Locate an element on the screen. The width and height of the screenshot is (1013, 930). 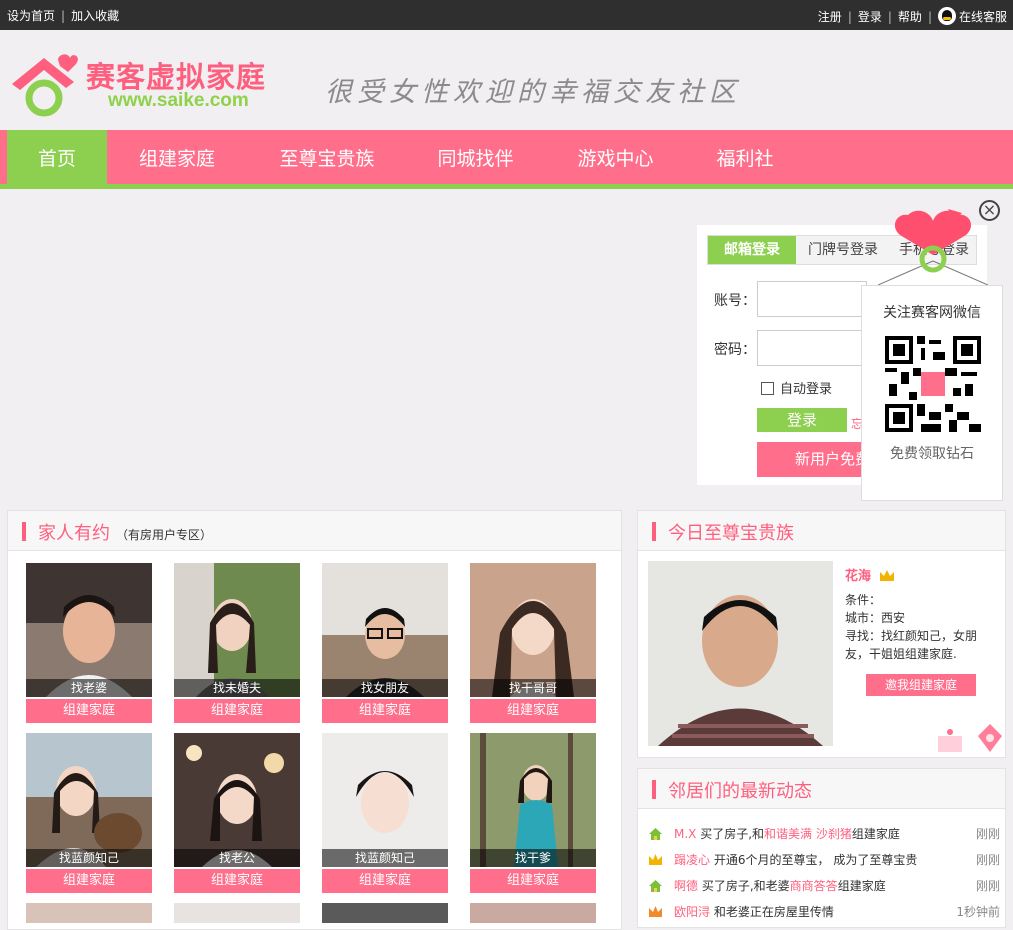
nav-welfare: 福利社 is located at coordinates (745, 159).